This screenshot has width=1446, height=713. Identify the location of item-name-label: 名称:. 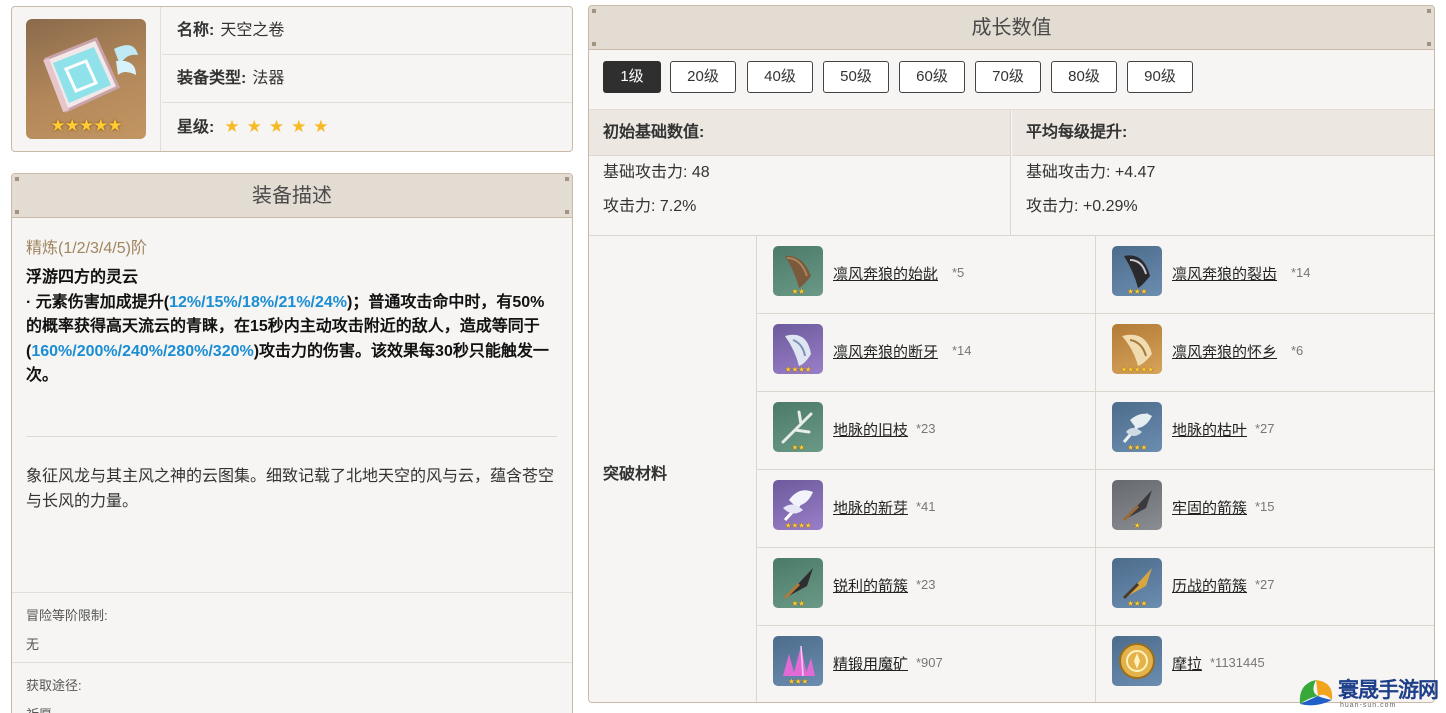
(196, 30).